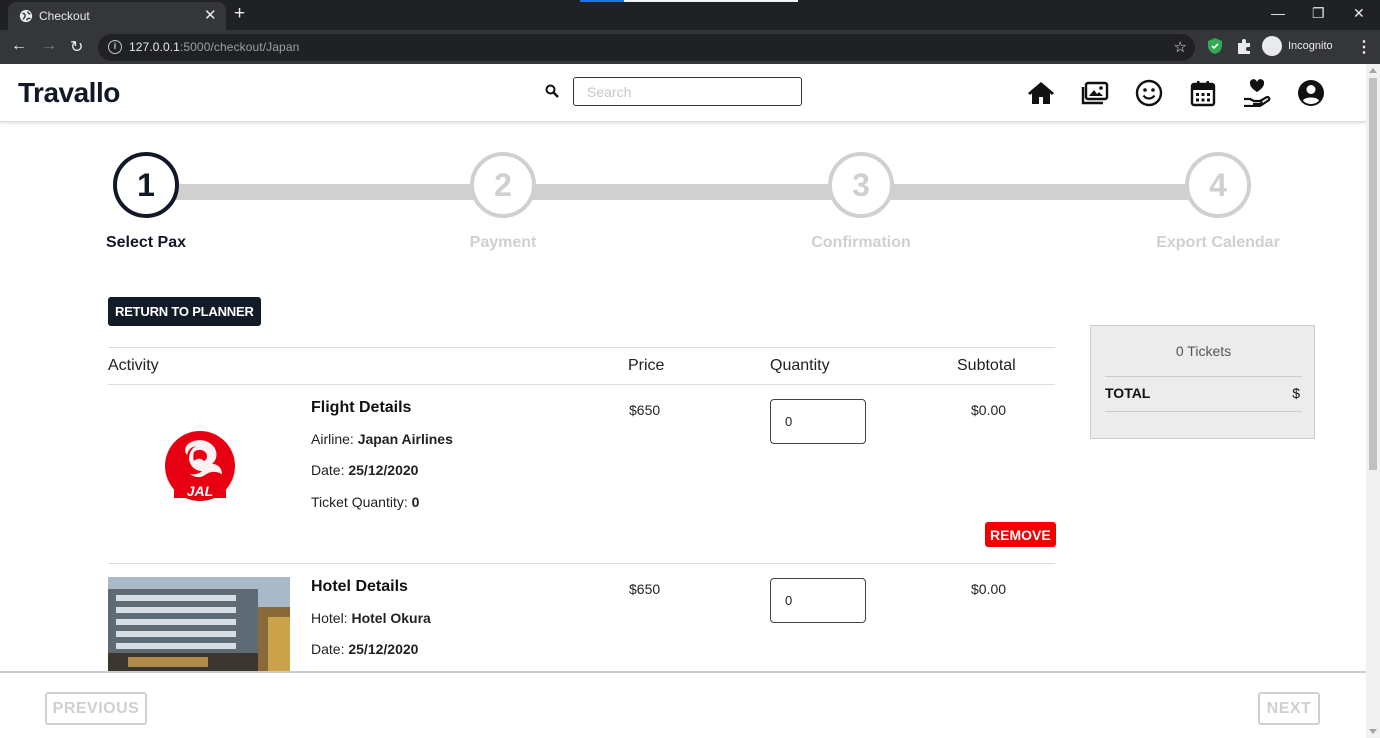 This screenshot has height=738, width=1380. What do you see at coordinates (1128, 393) in the screenshot?
I see `total-label: TOTAL` at bounding box center [1128, 393].